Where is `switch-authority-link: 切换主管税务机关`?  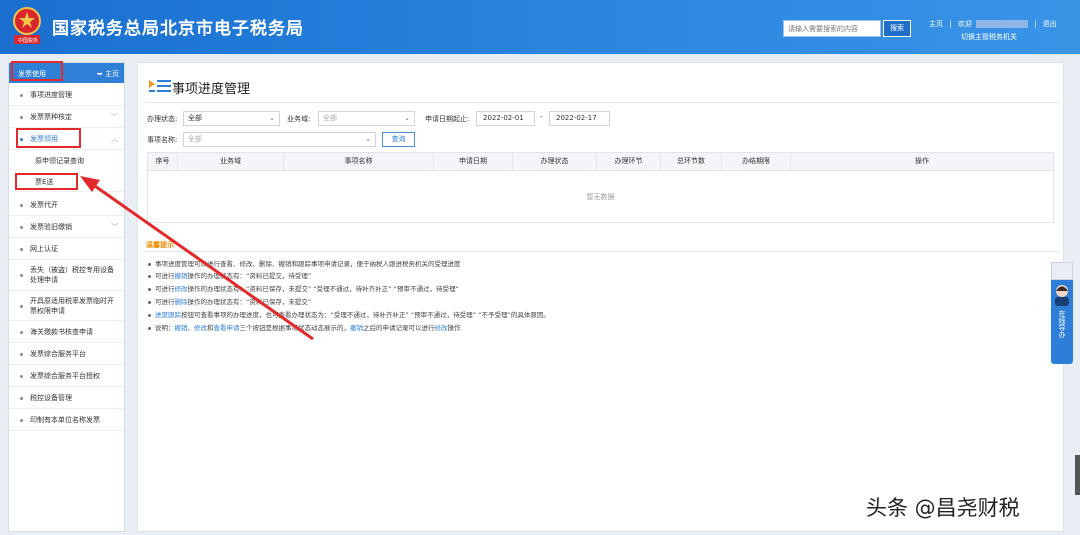 switch-authority-link: 切换主管税务机关 is located at coordinates (989, 37).